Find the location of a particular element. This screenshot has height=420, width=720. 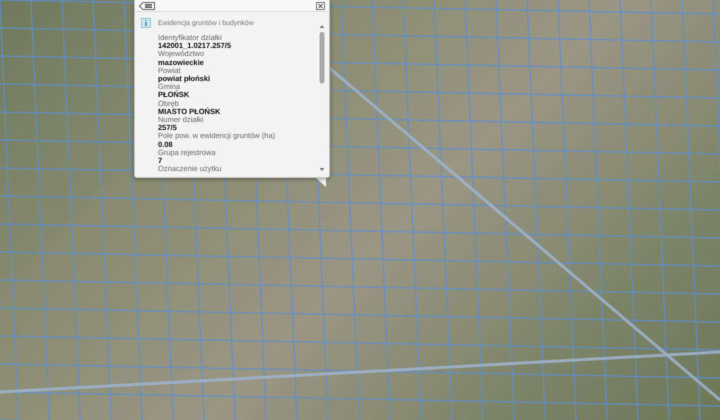

info-icon is located at coordinates (146, 23).